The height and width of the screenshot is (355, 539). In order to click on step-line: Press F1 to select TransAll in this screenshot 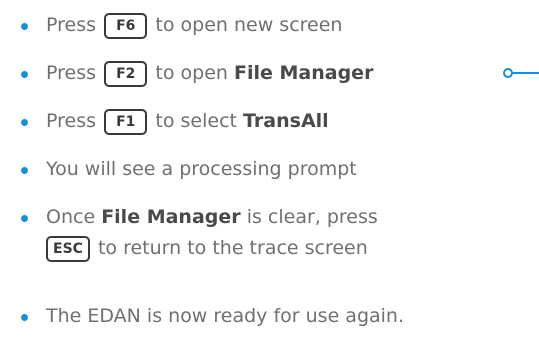, I will do `click(187, 121)`.